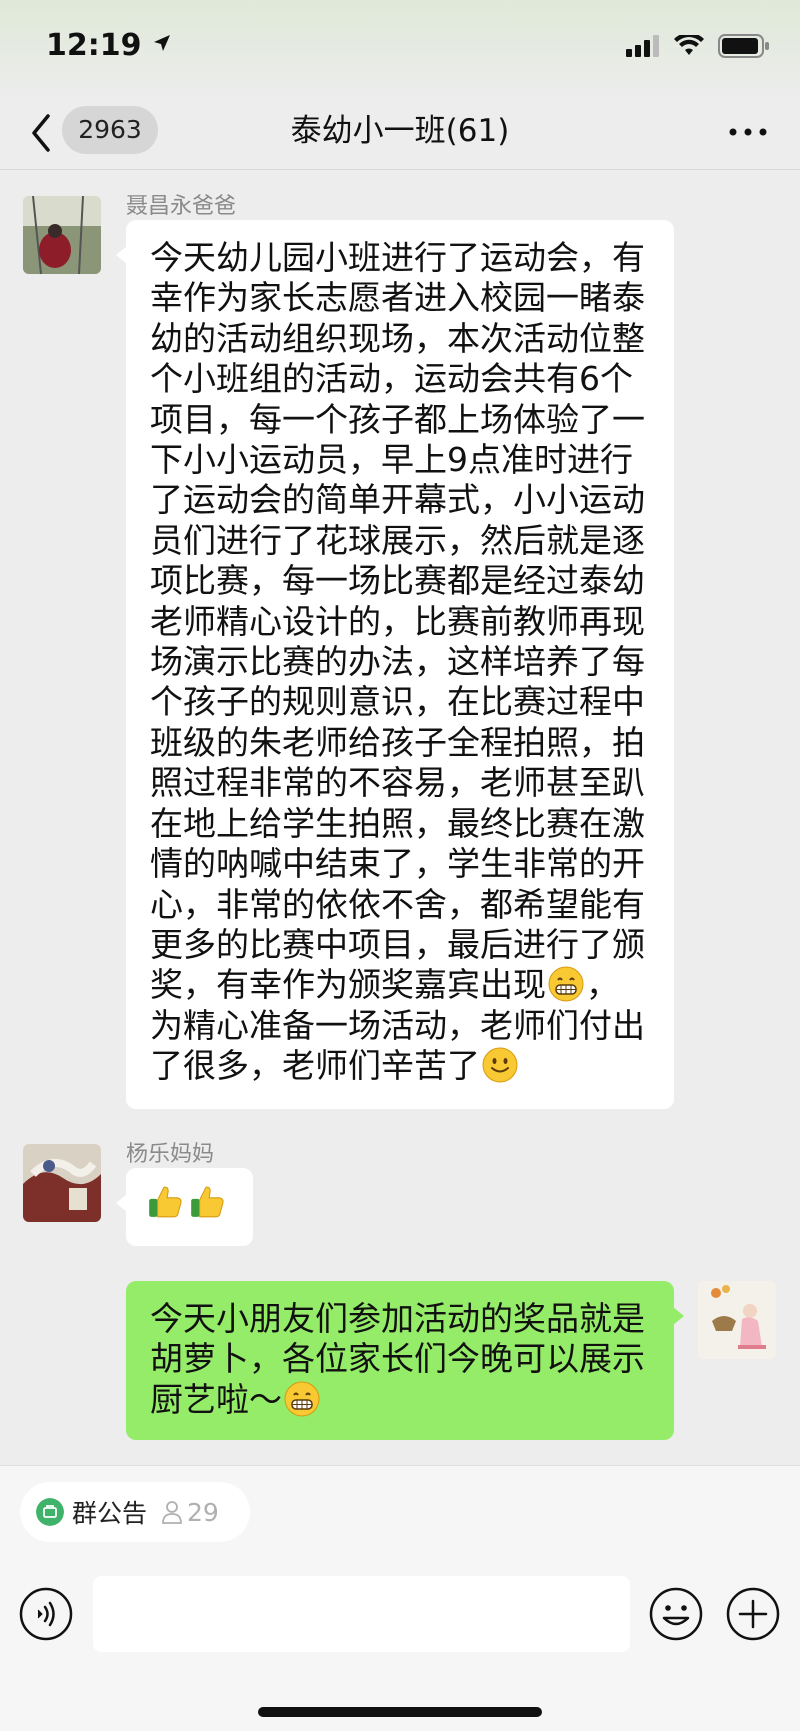 Image resolution: width=800 pixels, height=1731 pixels. What do you see at coordinates (172, 1512) in the screenshot?
I see `person-icon` at bounding box center [172, 1512].